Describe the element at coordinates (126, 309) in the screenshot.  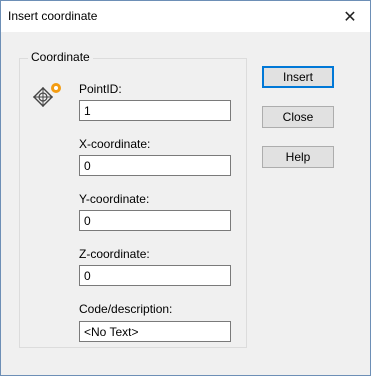
I see `code-description-label: Code/description:` at that location.